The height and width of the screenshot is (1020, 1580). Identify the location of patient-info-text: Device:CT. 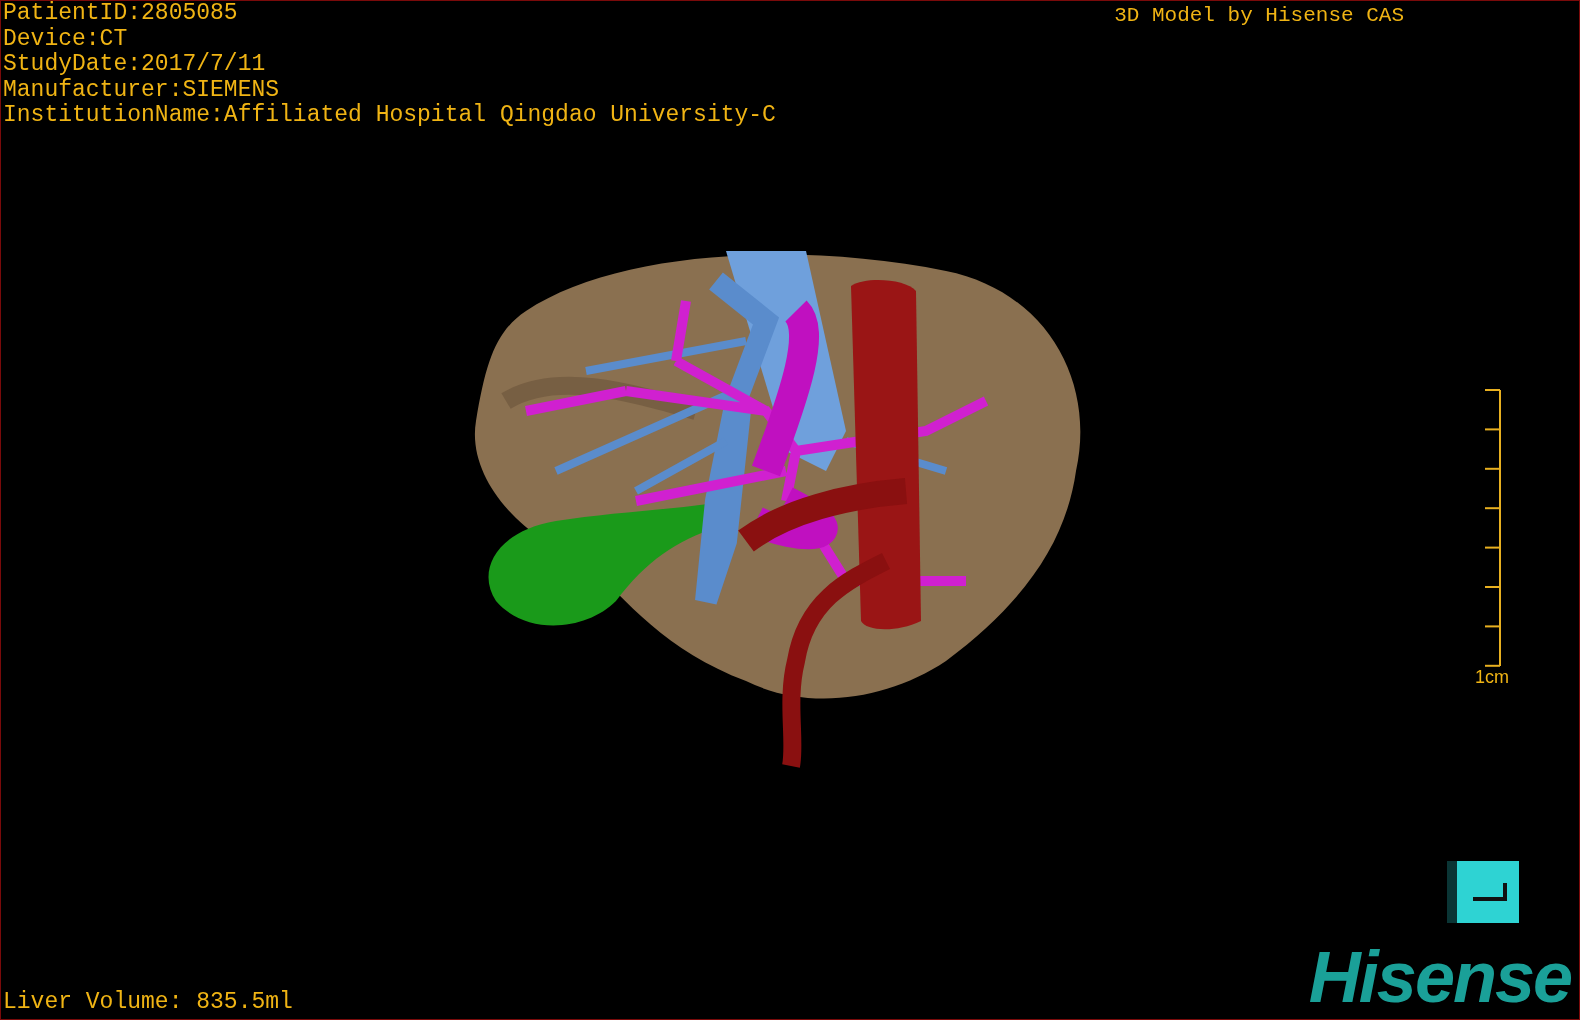
(66, 39).